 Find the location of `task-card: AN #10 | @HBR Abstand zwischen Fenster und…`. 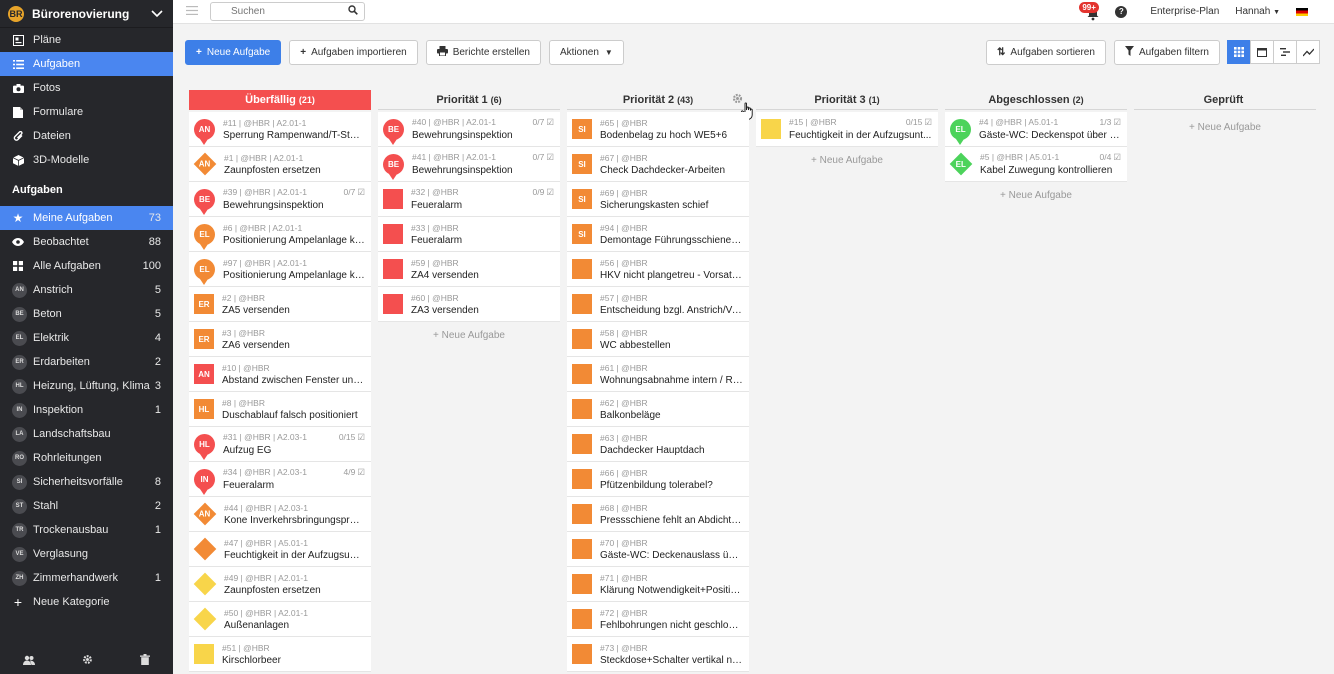

task-card: AN #10 | @HBR Abstand zwischen Fenster und… is located at coordinates (280, 374).